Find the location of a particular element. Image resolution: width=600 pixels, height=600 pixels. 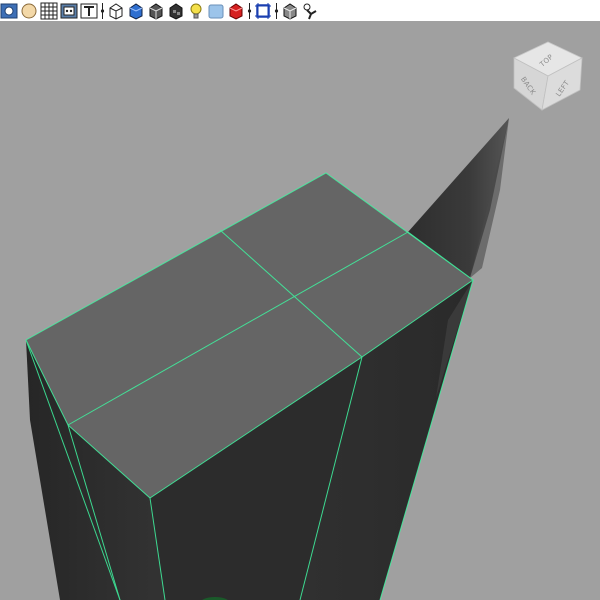

select-camera-icon is located at coordinates (9, 11).